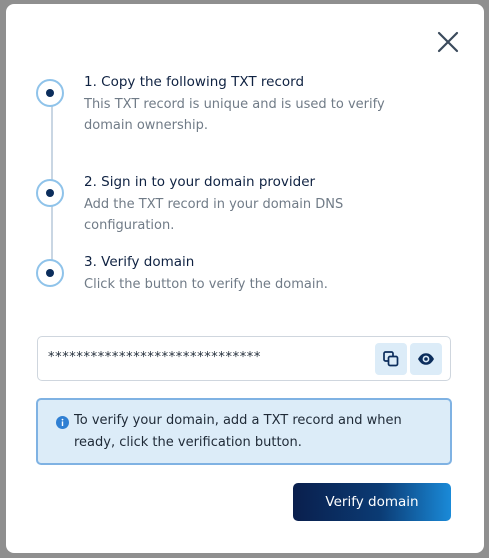 Image resolution: width=489 pixels, height=558 pixels. I want to click on txt-record-field: ******************************, so click(244, 358).